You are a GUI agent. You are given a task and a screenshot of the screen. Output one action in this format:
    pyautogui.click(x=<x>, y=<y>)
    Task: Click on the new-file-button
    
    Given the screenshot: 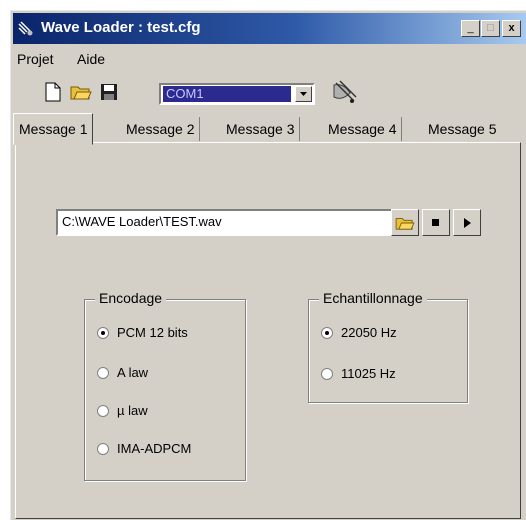 What is the action you would take?
    pyautogui.click(x=53, y=92)
    